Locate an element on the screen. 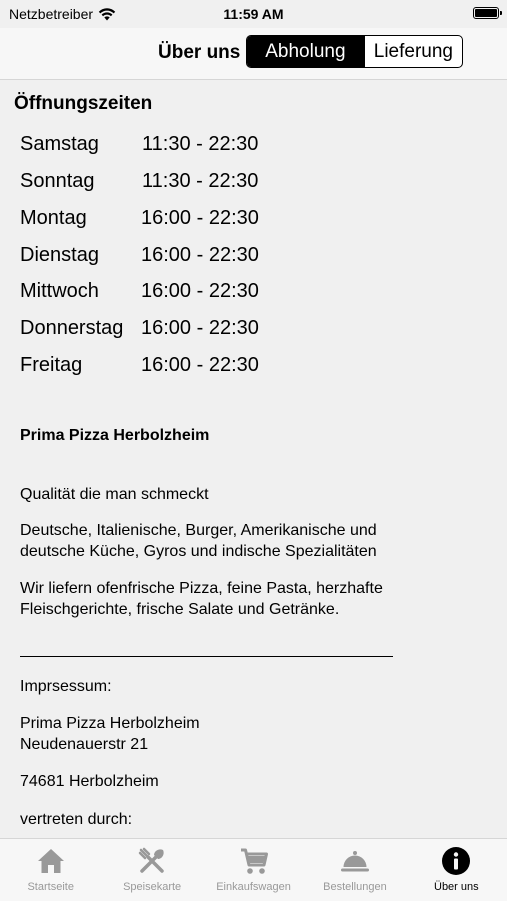 The width and height of the screenshot is (507, 901). tab-einkaufswagen: Einkaufswagen is located at coordinates (253, 870).